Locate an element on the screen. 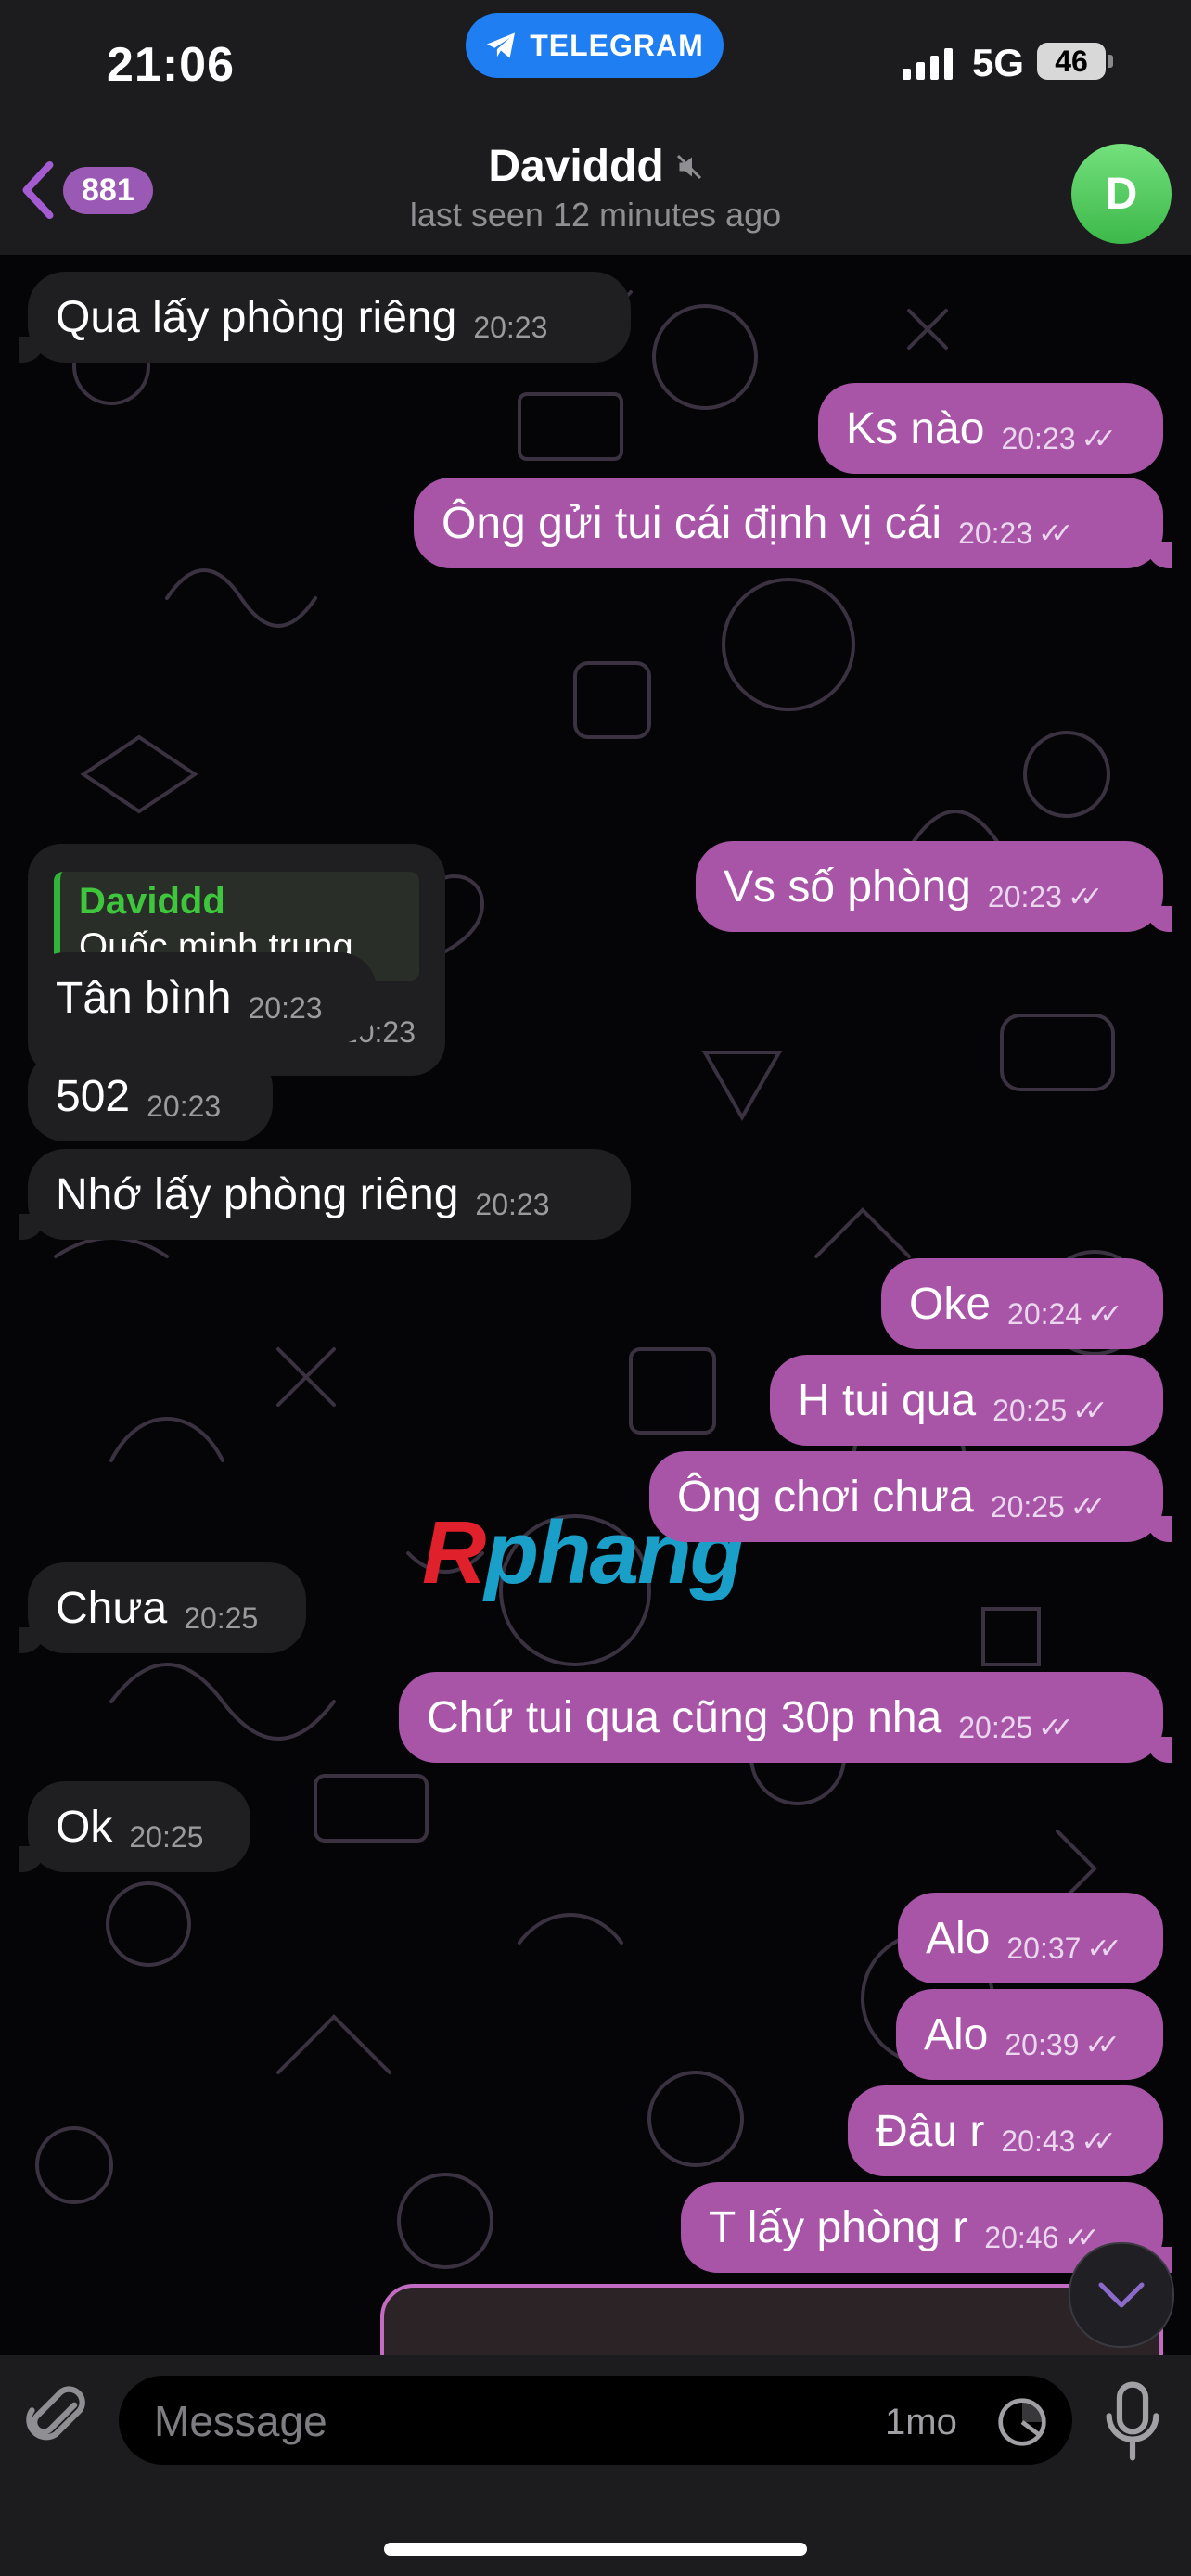 Image resolution: width=1191 pixels, height=2576 pixels. outgoing-message: Chứ tui qua cũng 30p nha 20:25 ✓✓ is located at coordinates (785, 1718).